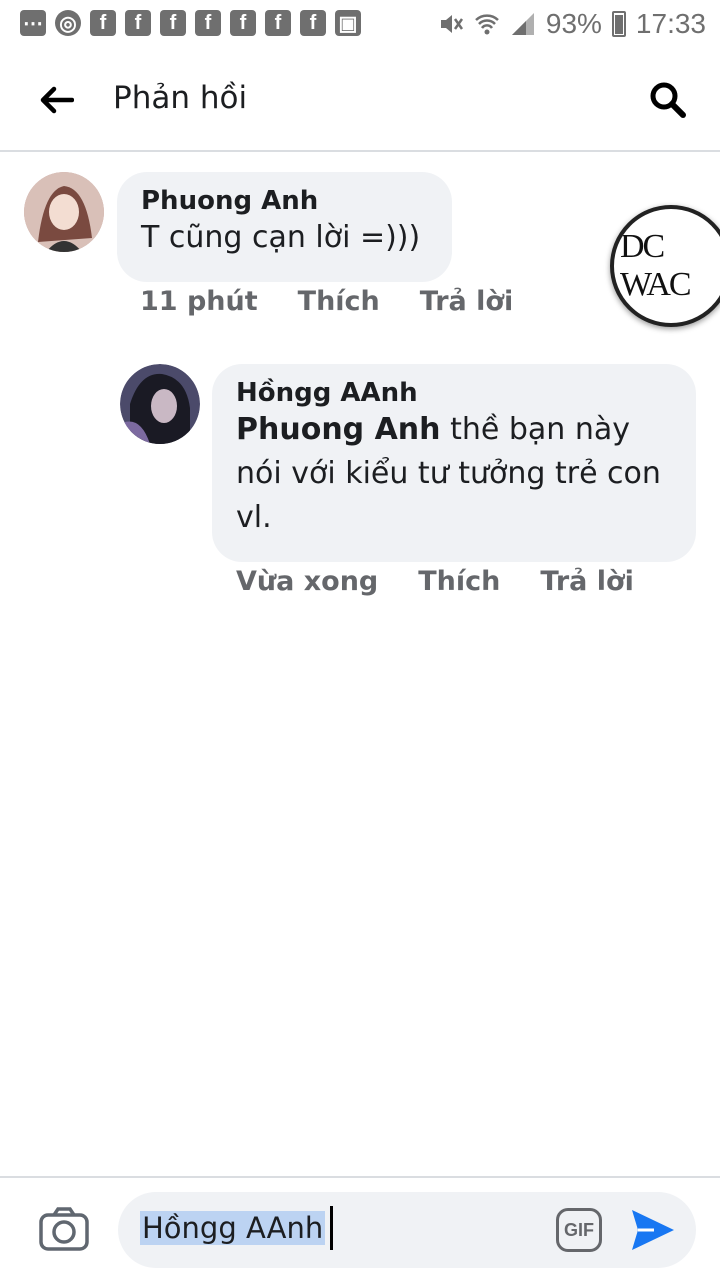  I want to click on camera-icon, so click(64, 1229).